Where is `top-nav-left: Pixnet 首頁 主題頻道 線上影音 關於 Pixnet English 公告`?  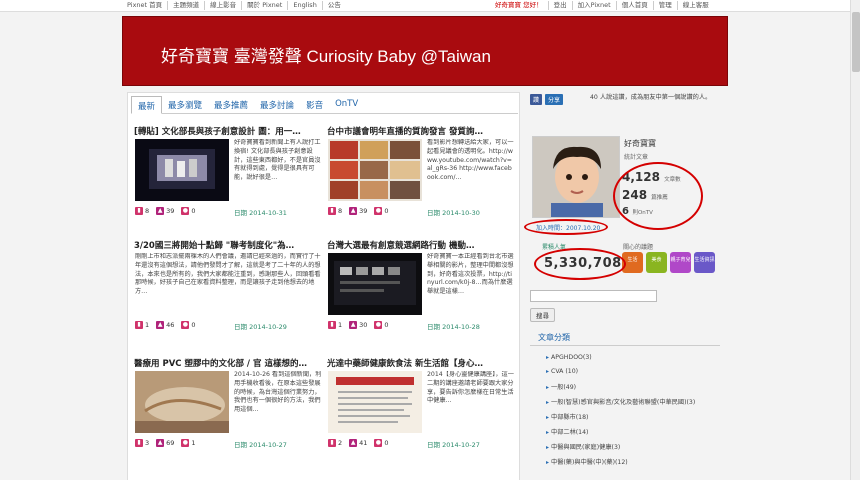 top-nav-left: Pixnet 首頁 主題頻道 線上影音 關於 Pixnet English 公告 is located at coordinates (234, 5).